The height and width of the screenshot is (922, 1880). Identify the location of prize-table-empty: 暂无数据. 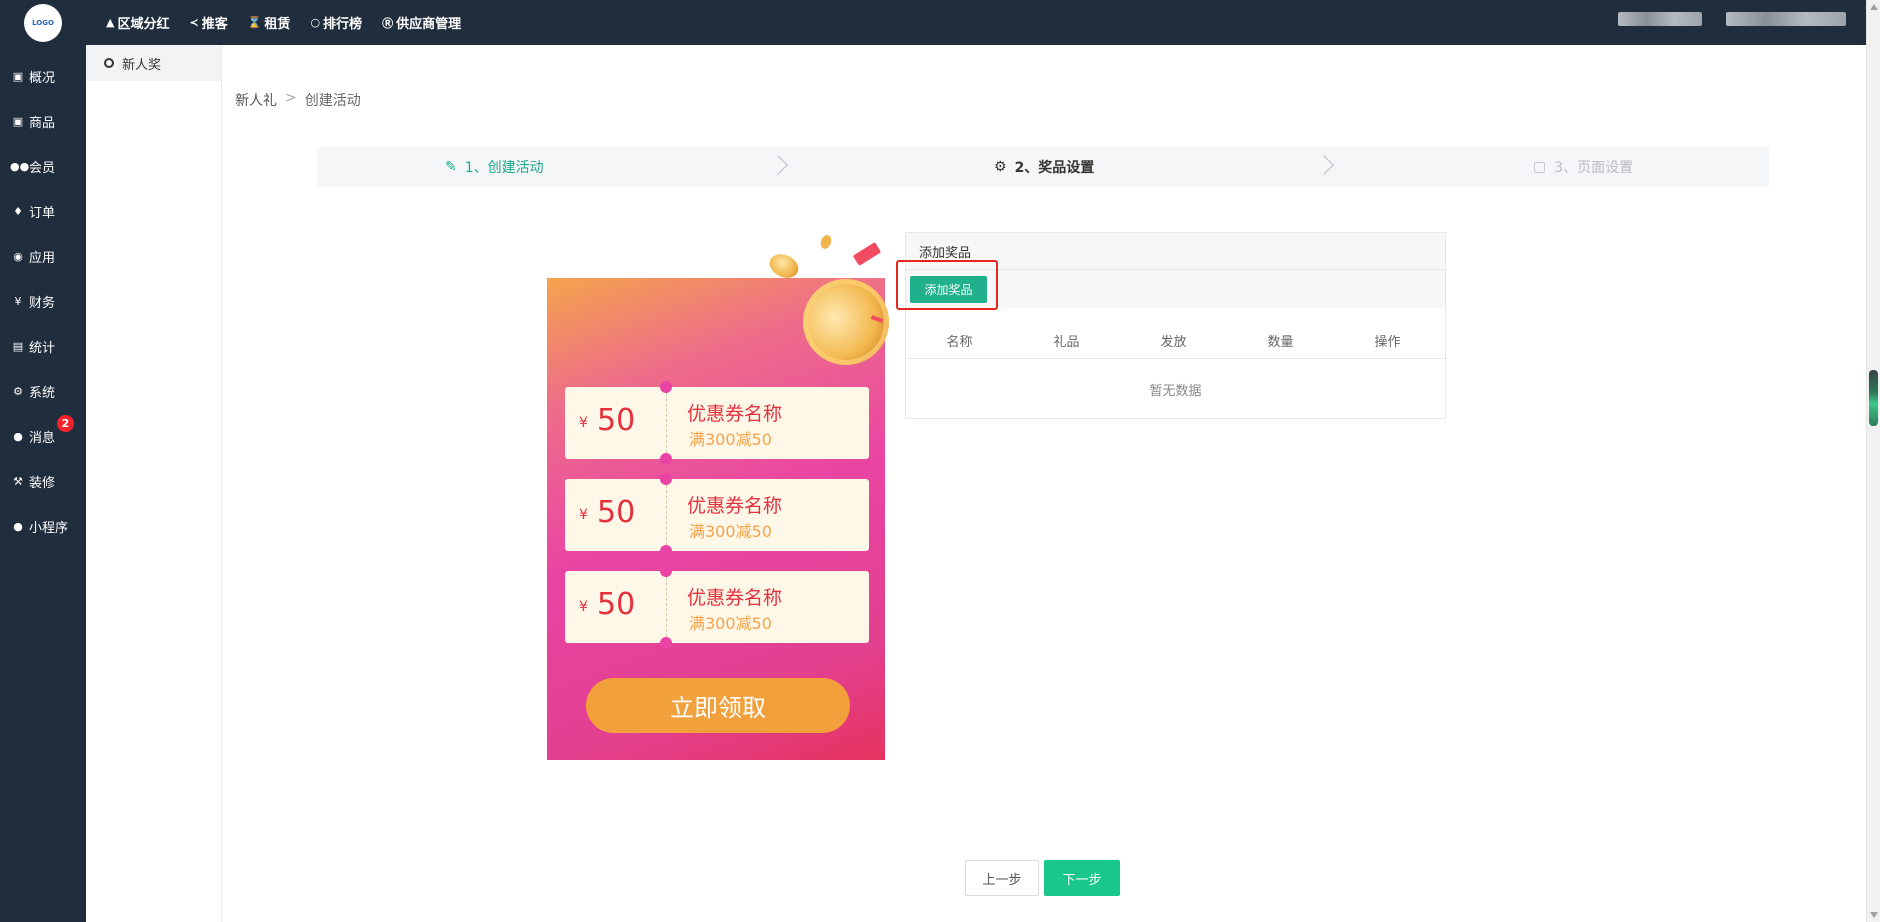
(1175, 391).